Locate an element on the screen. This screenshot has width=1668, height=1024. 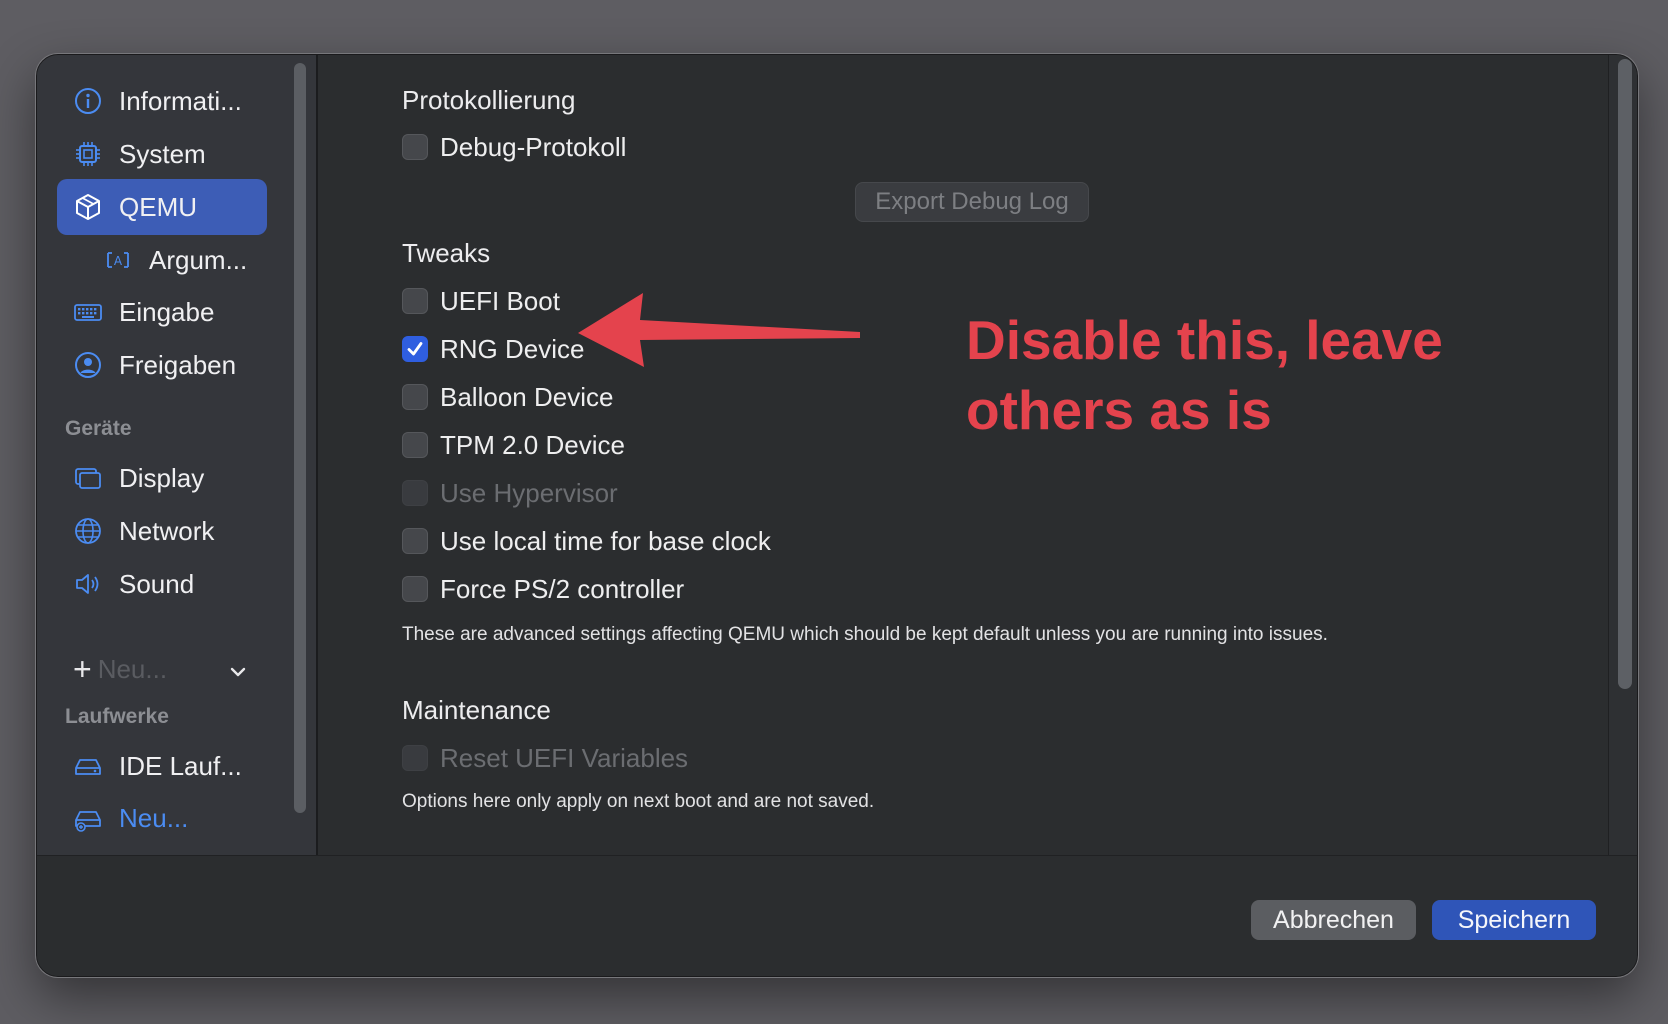
checkbox-label: TPM 2.0 Device is located at coordinates (532, 444).